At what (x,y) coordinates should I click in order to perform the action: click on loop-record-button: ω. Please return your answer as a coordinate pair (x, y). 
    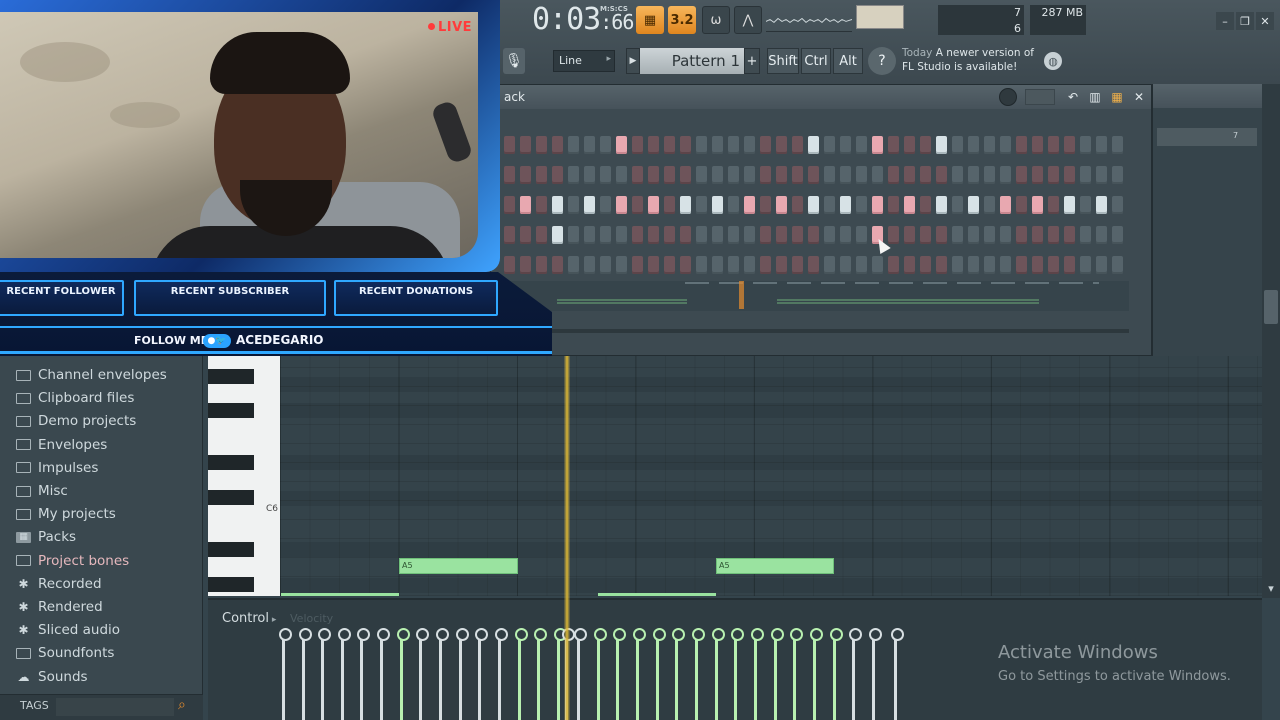
    Looking at the image, I should click on (716, 20).